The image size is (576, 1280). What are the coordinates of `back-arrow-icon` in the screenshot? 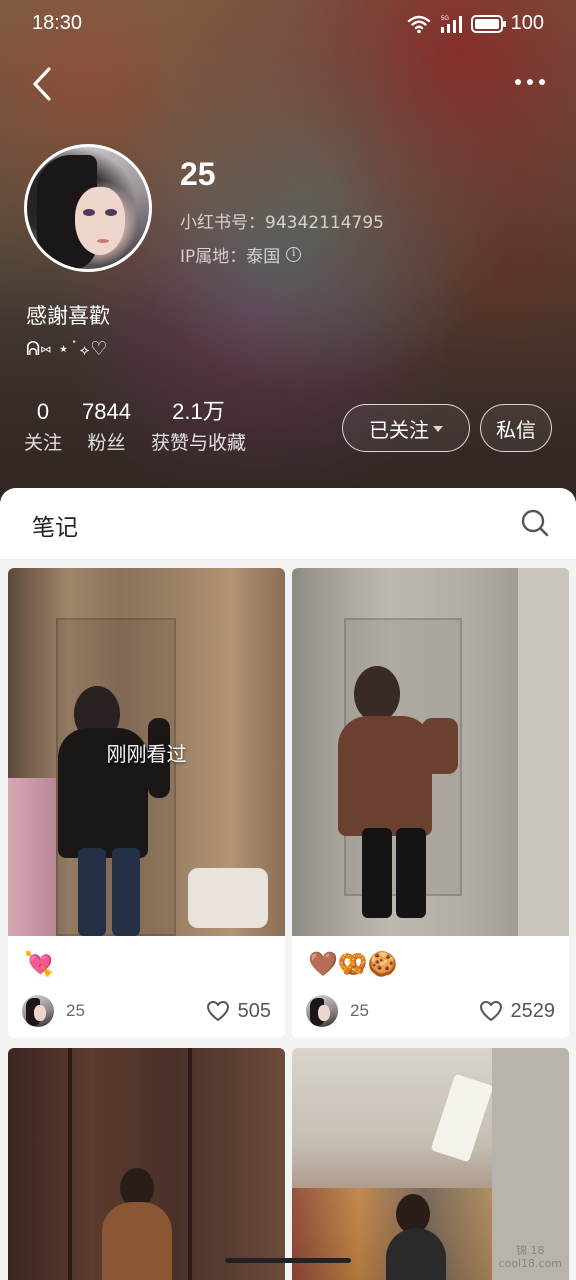 It's located at (42, 84).